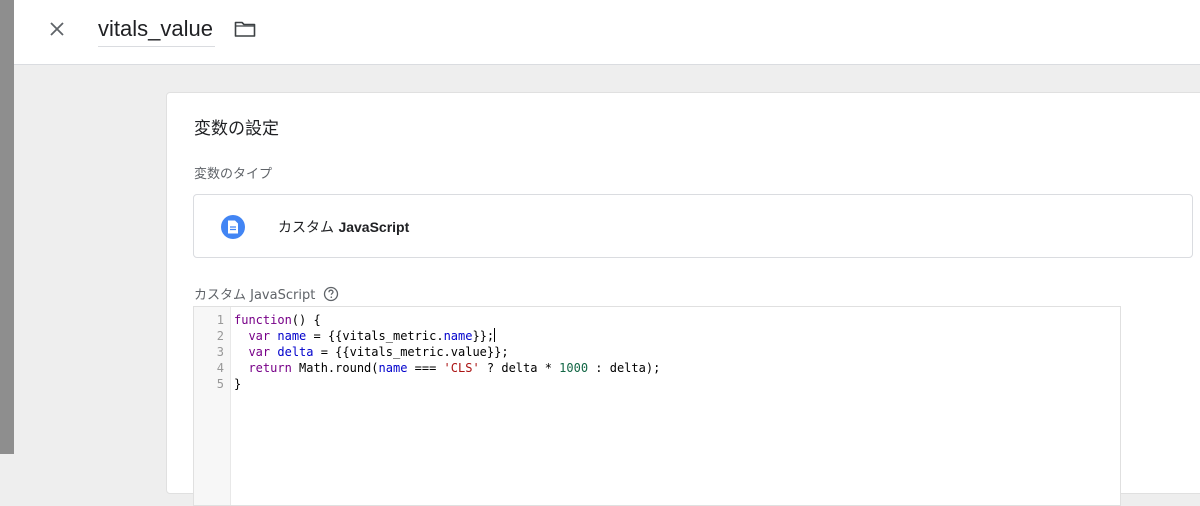 The width and height of the screenshot is (1200, 506). What do you see at coordinates (574, 368) in the screenshot?
I see `code-token: 1000` at bounding box center [574, 368].